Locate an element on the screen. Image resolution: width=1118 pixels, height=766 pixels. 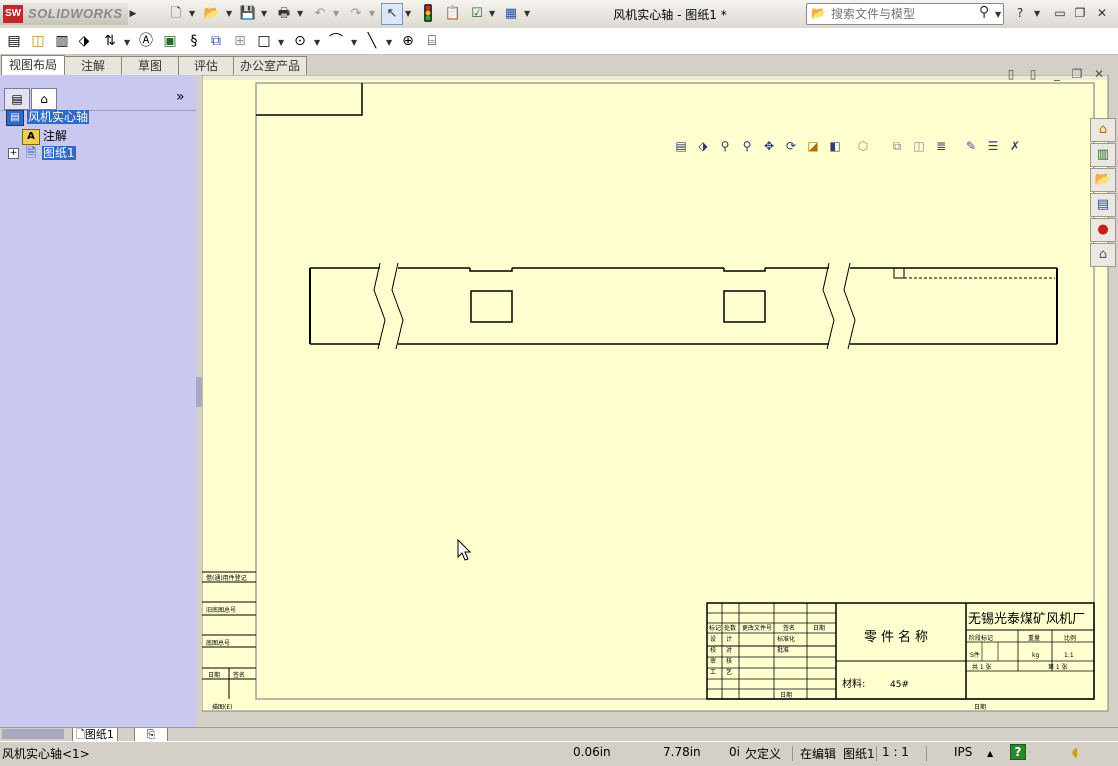
zoom-to-fit-icon: ▤ is located at coordinates (681, 146).